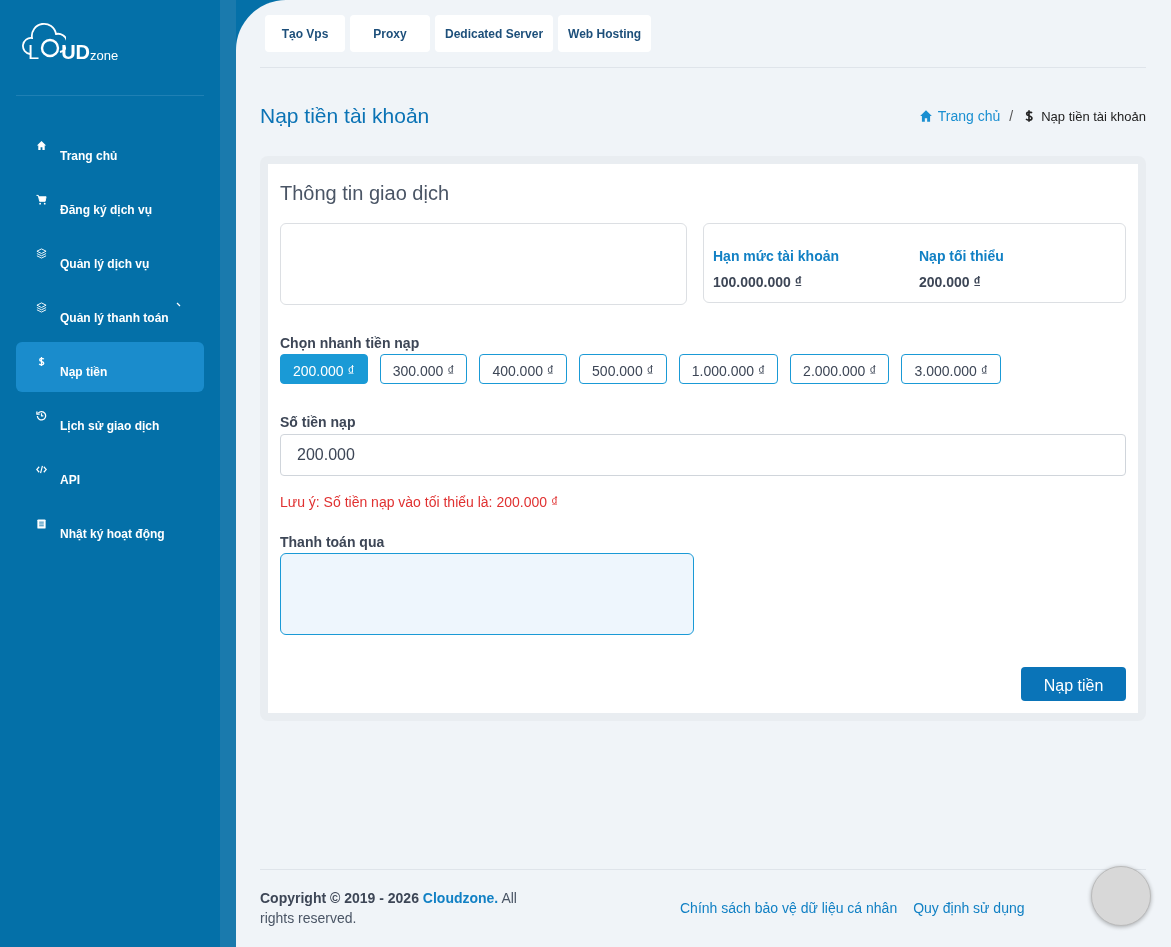 Image resolution: width=1171 pixels, height=947 pixels. Describe the element at coordinates (1073, 684) in the screenshot. I see `submit-button: Nạp tiền` at that location.